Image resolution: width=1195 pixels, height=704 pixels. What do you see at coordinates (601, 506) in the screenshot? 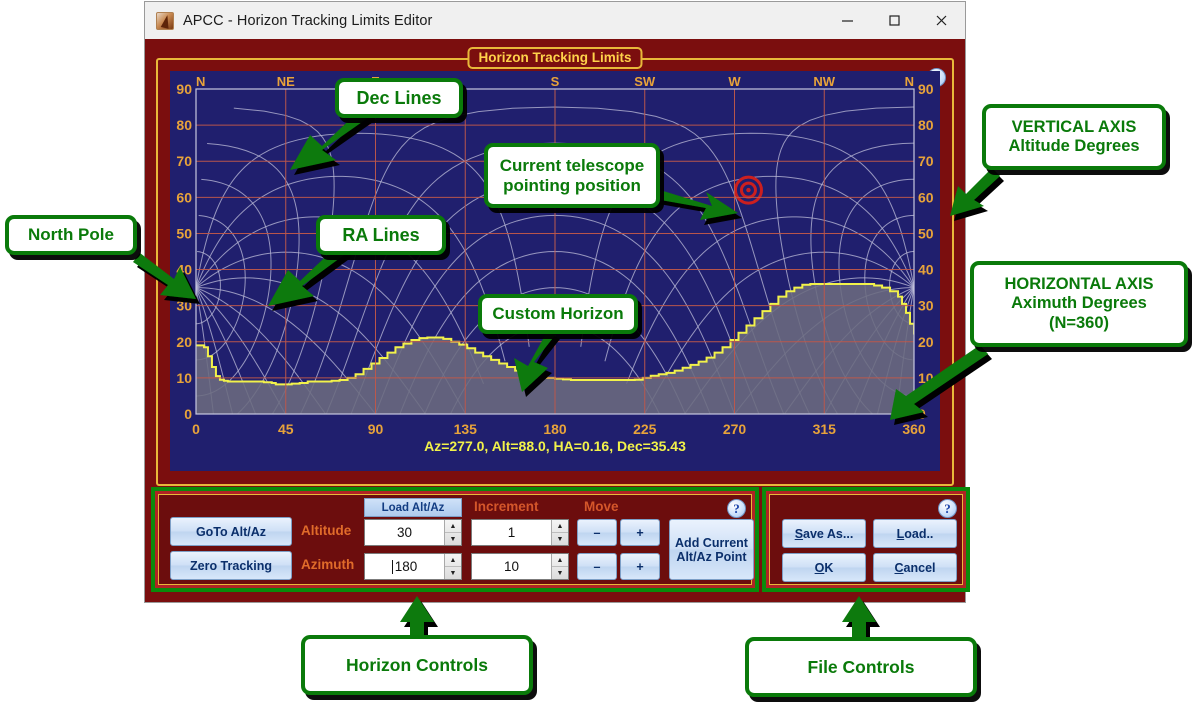
I see `move-column-label: Move` at bounding box center [601, 506].